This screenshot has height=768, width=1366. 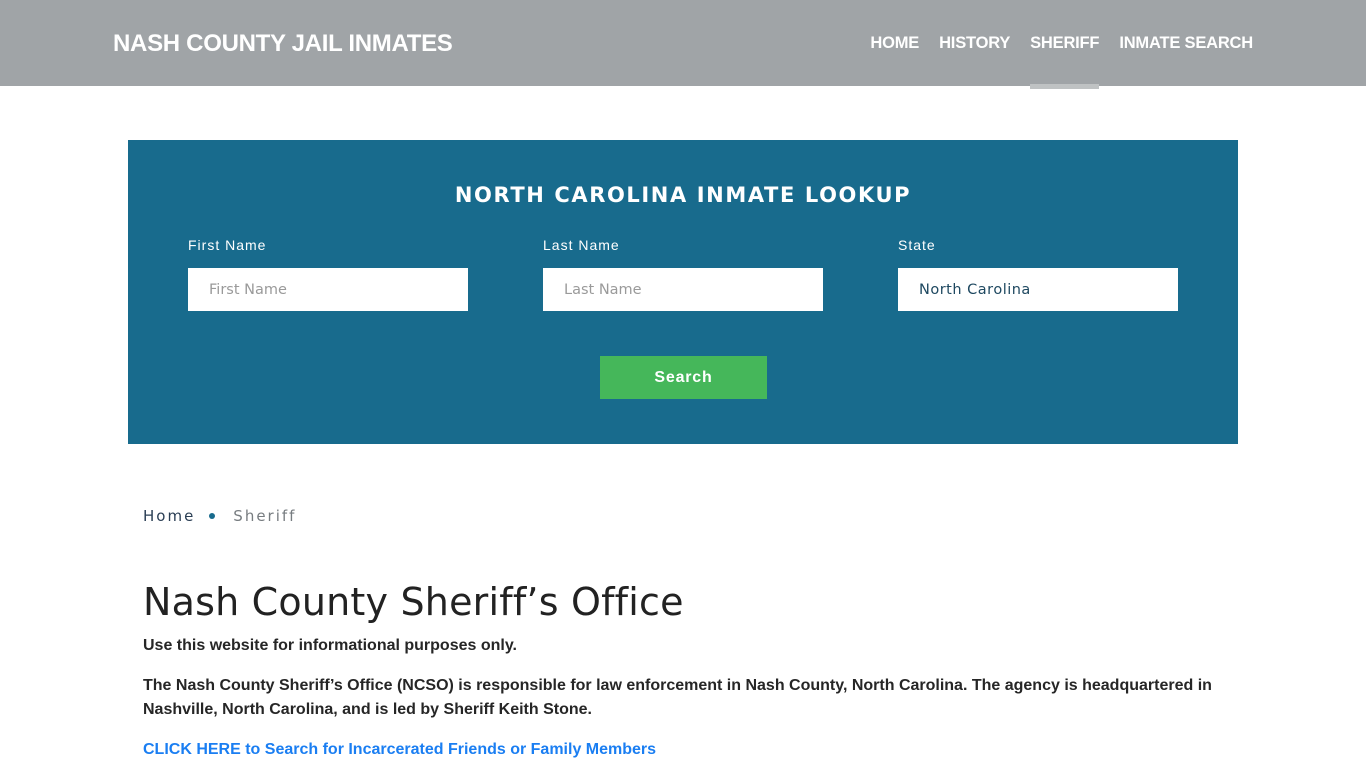 I want to click on last-name-group: Last Name, so click(x=683, y=274).